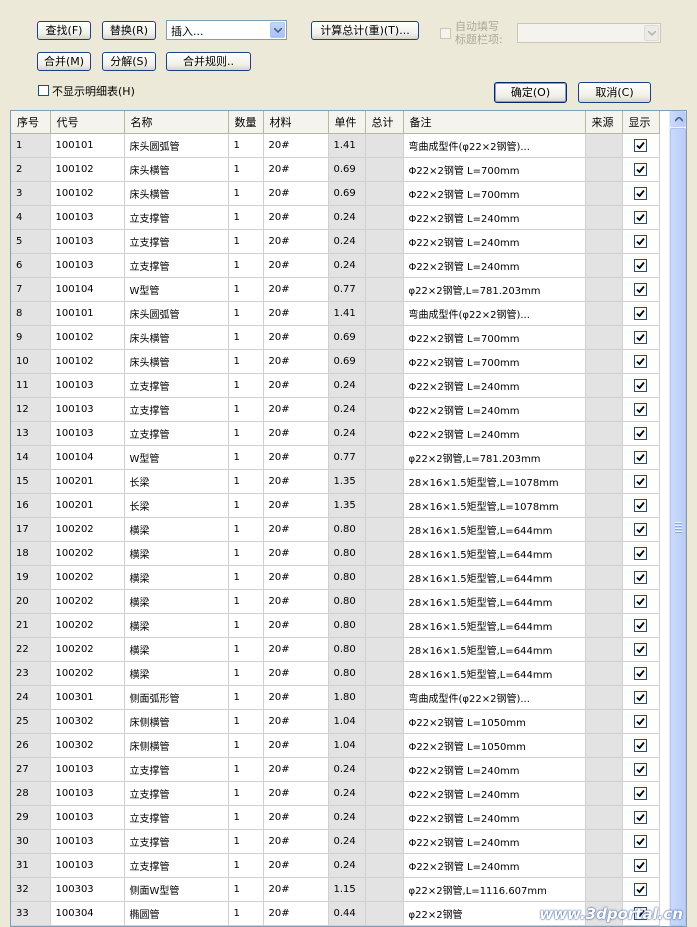 The image size is (697, 927). Describe the element at coordinates (335, 361) in the screenshot. I see `table-row: 10 100102 床头横管 1 20# 0.69 Φ22×2钢管 L=700mm` at that location.